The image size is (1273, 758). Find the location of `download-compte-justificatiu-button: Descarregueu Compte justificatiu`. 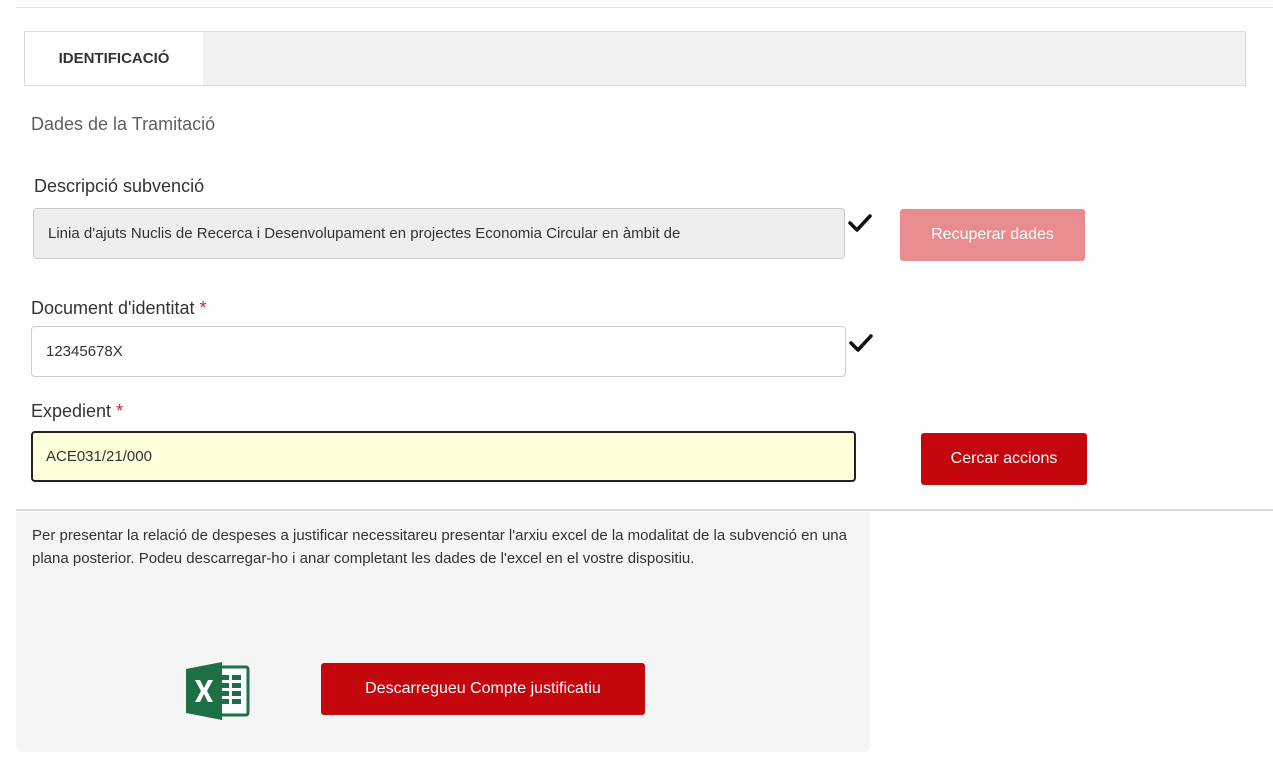

download-compte-justificatiu-button: Descarregueu Compte justificatiu is located at coordinates (483, 689).